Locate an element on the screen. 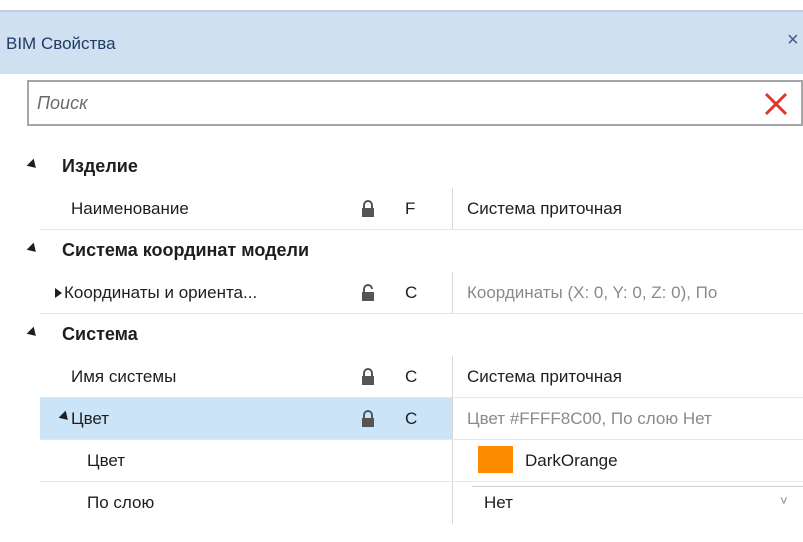 Image resolution: width=803 pixels, height=542 pixels. property-value: DarkOrange is located at coordinates (660, 461).